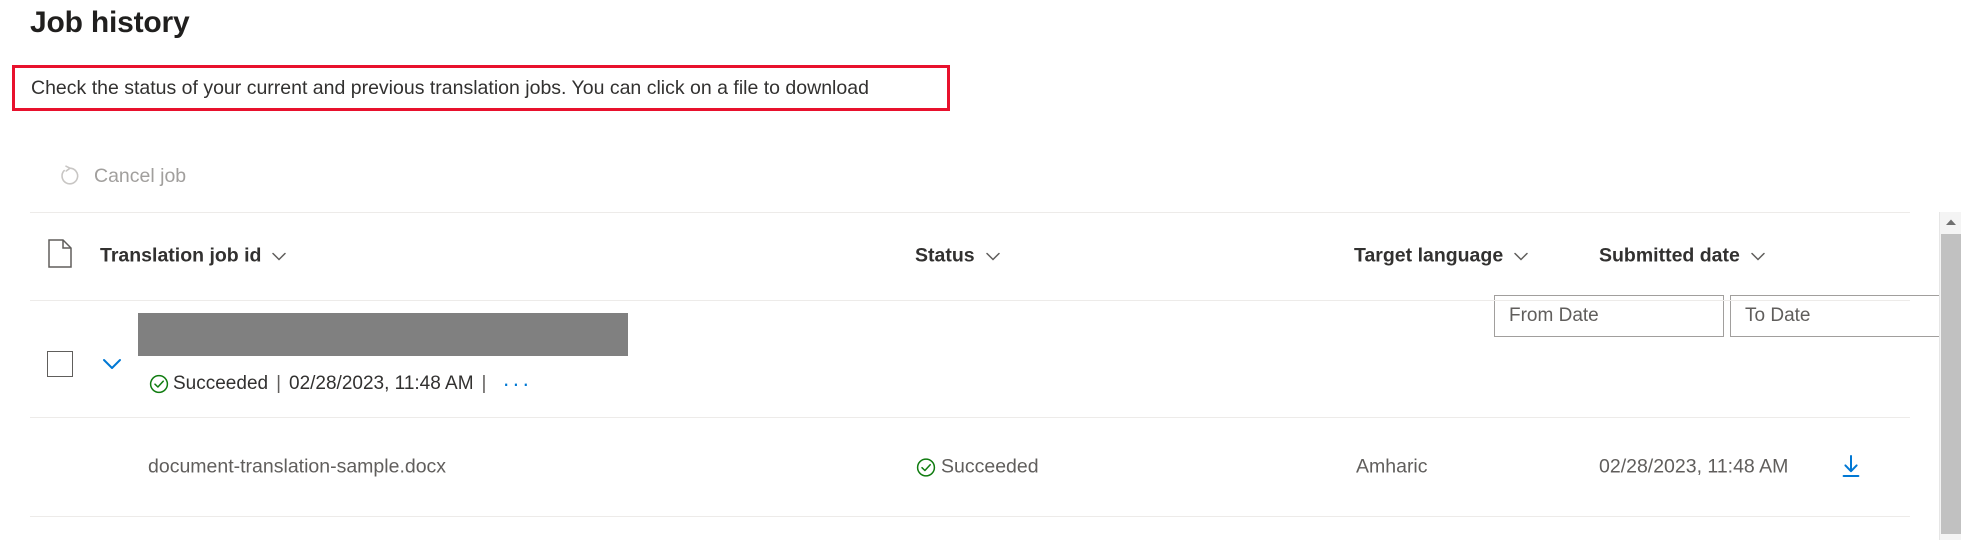  Describe the element at coordinates (70, 176) in the screenshot. I see `cancel-circle-arrow-icon` at that location.